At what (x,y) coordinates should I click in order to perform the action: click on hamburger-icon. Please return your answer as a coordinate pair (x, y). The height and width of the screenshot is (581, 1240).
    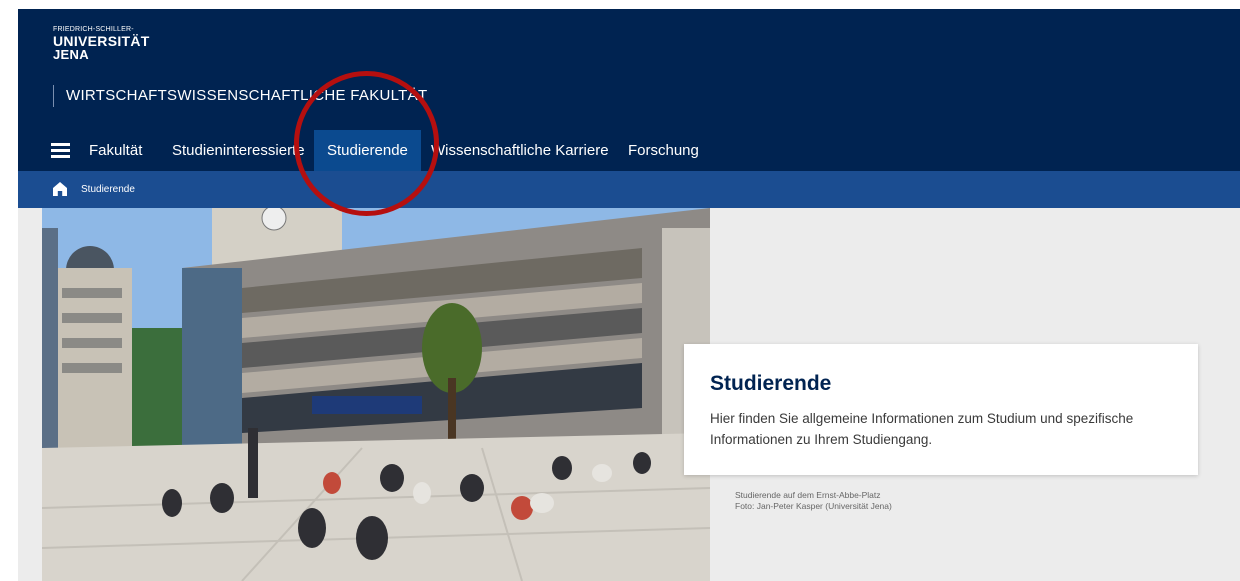
    Looking at the image, I should click on (60, 150).